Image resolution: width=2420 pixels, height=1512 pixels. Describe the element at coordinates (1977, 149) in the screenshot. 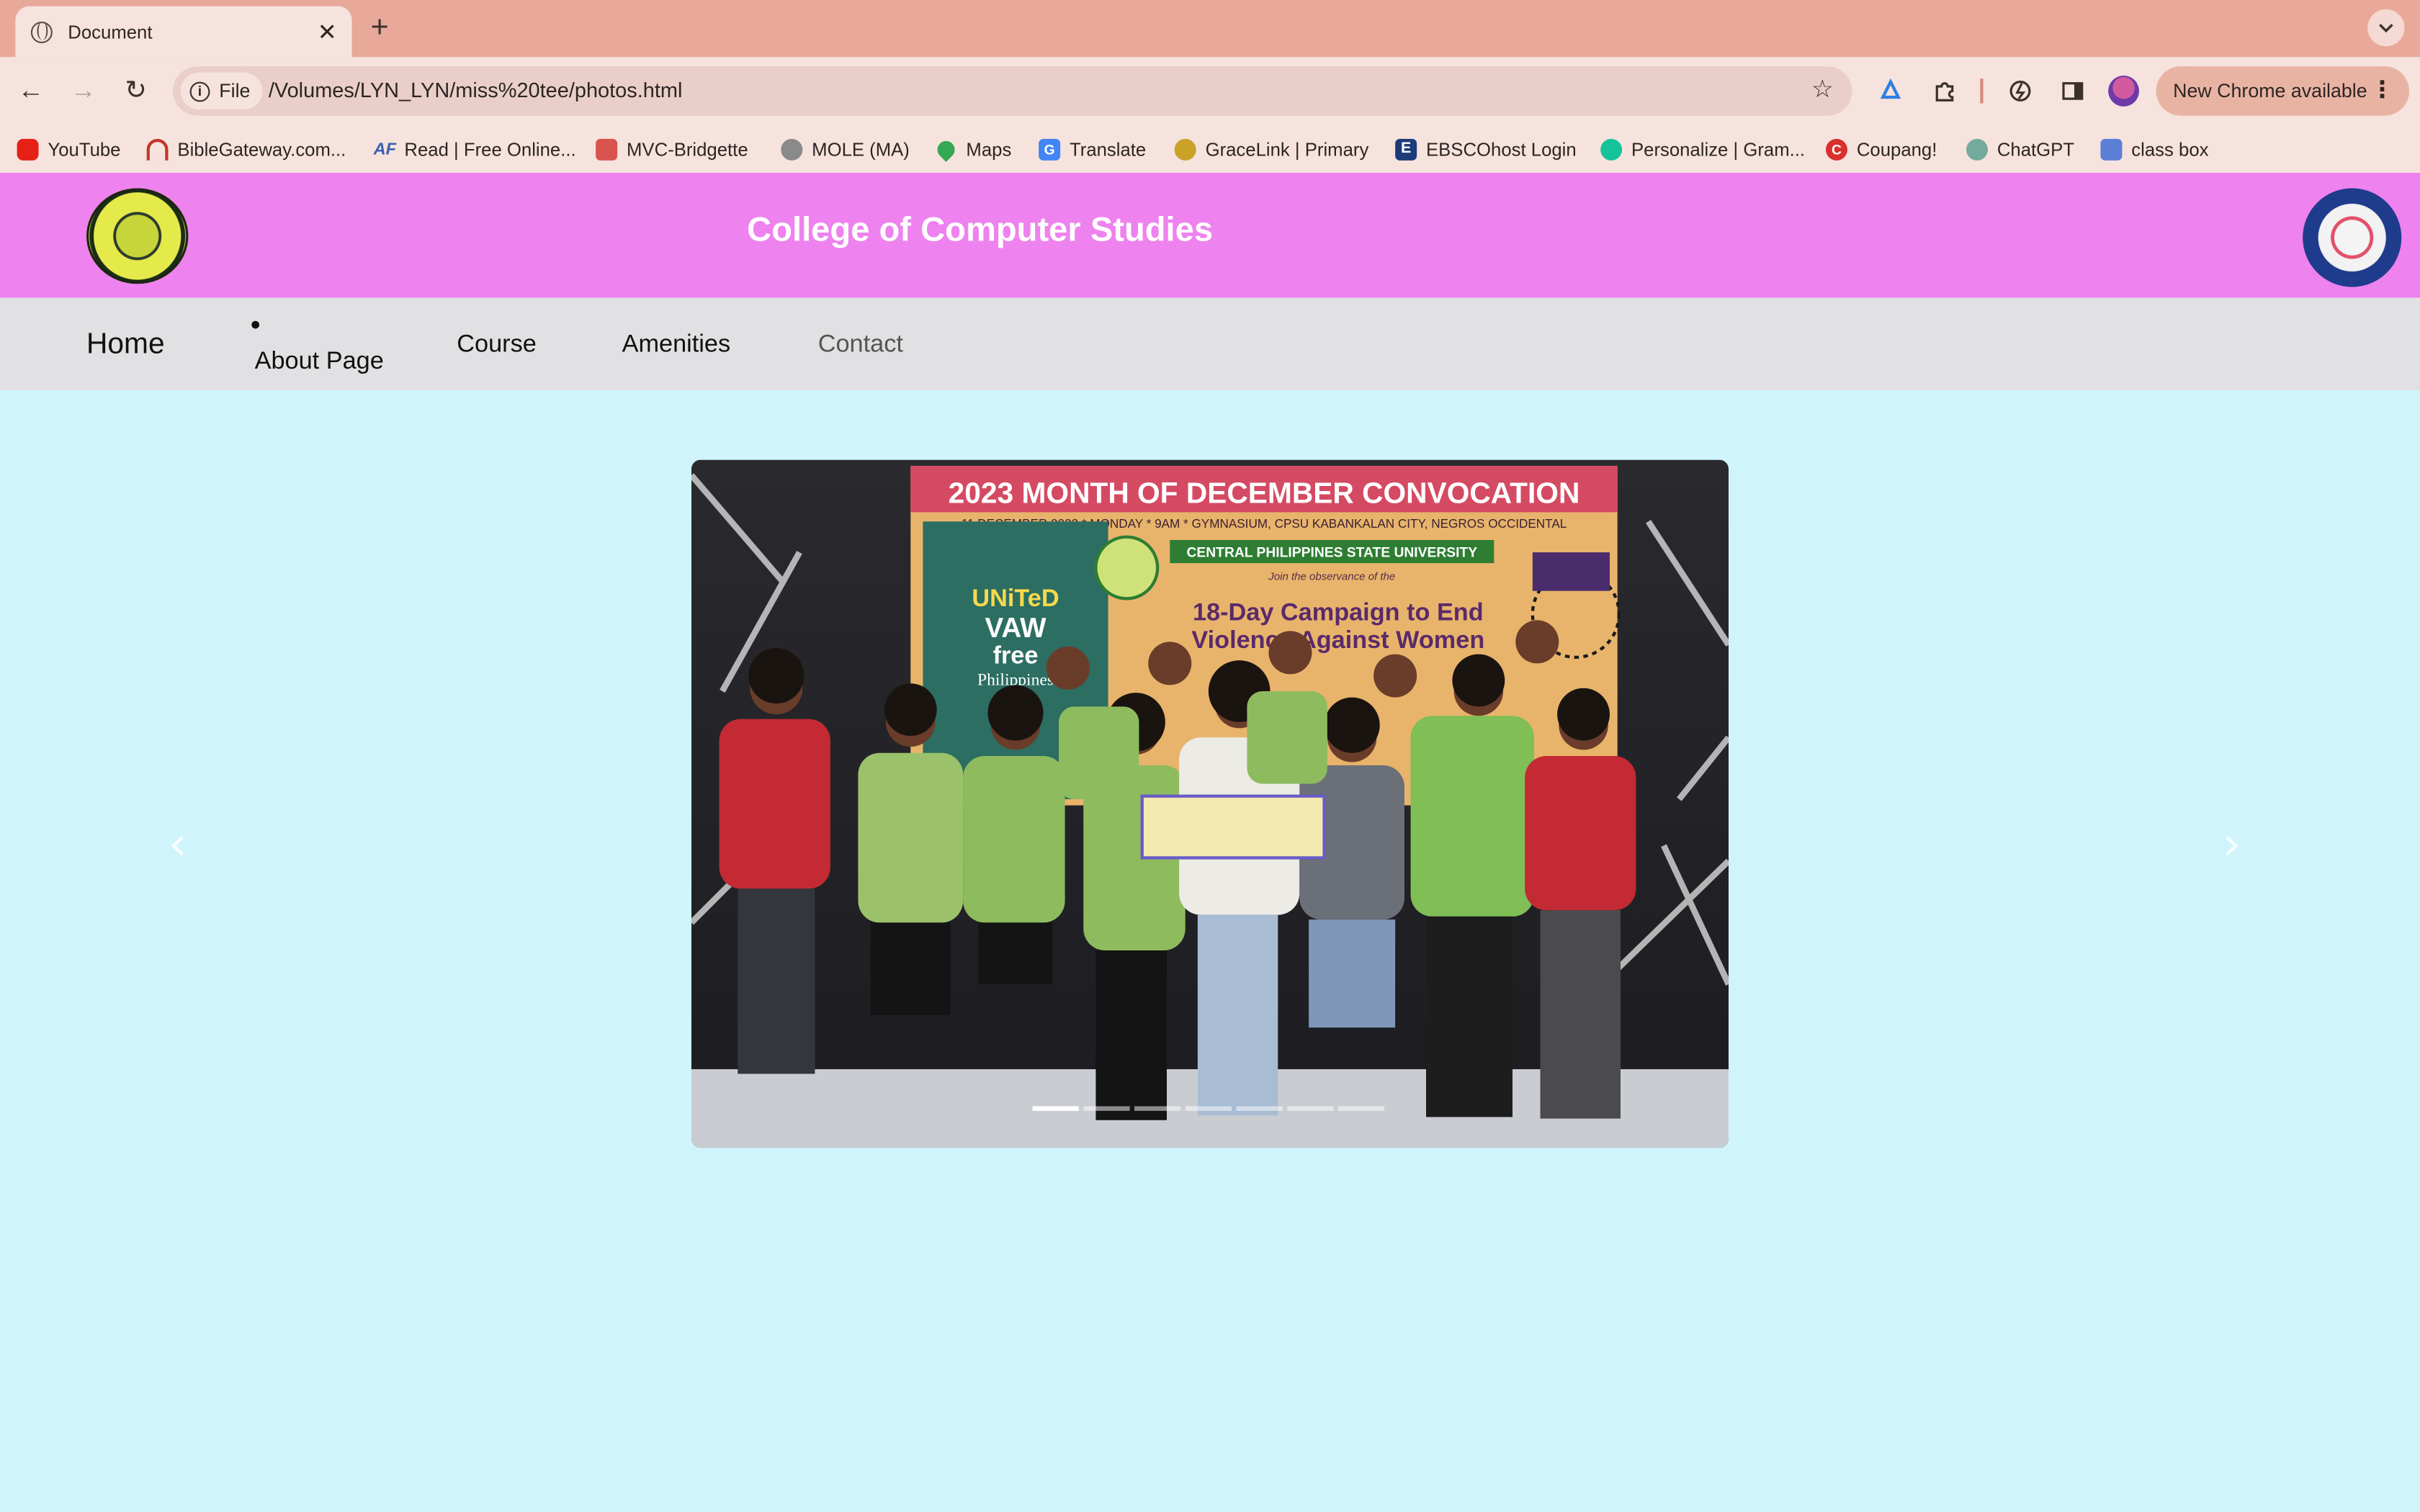

I see `chatgpt-icon` at that location.